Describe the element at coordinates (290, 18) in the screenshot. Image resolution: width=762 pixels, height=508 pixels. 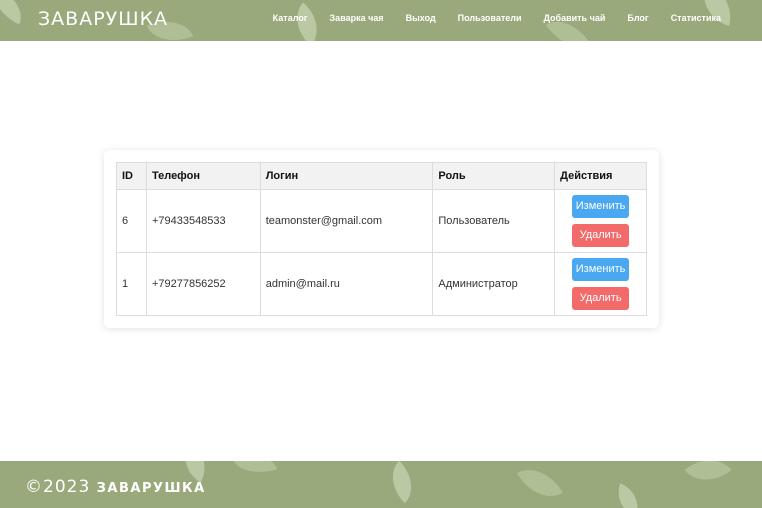
I see `nav-catalog: Каталог` at that location.